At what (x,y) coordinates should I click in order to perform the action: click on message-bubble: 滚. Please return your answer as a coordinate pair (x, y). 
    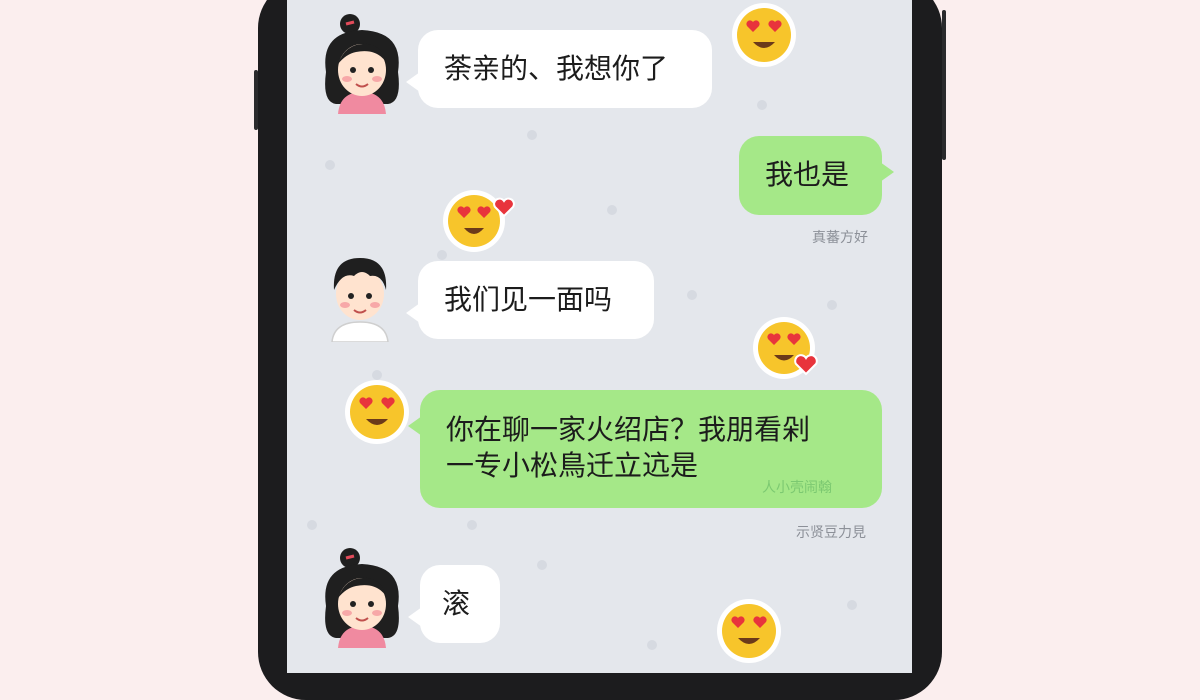
    Looking at the image, I should click on (454, 604).